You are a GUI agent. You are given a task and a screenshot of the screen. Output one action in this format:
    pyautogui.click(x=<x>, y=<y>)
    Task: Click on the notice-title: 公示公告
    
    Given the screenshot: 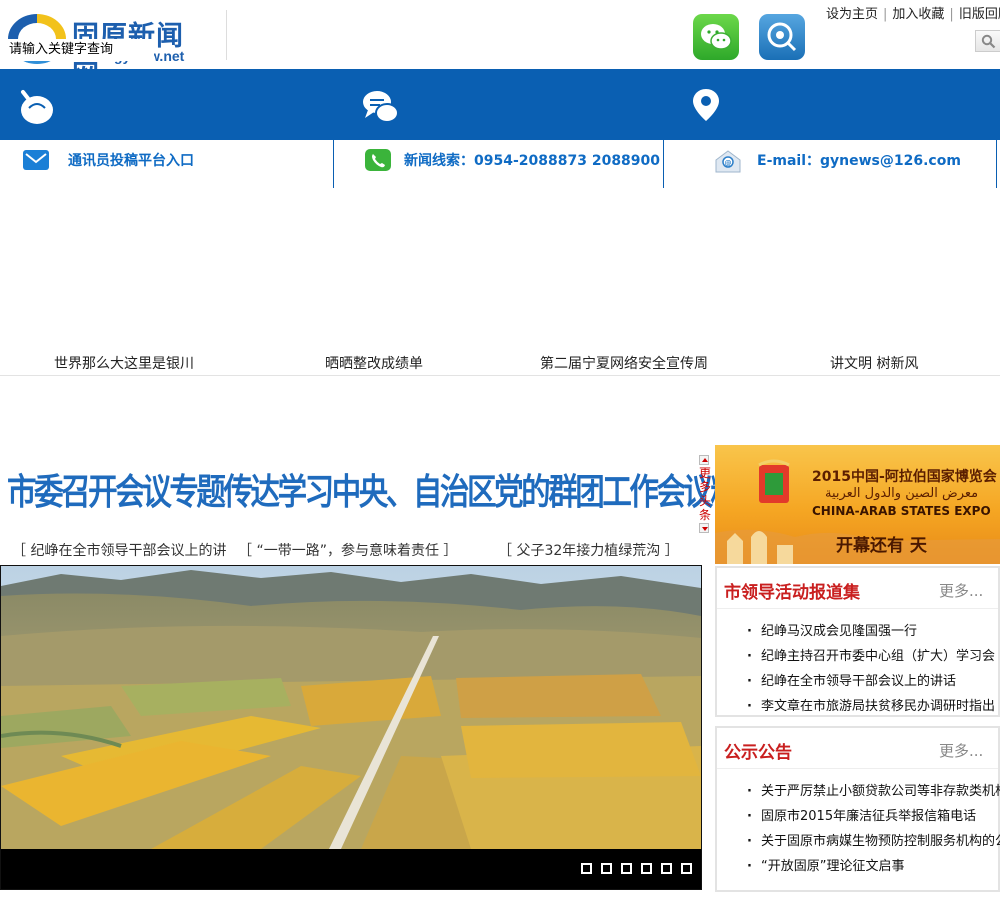 What is the action you would take?
    pyautogui.click(x=758, y=750)
    